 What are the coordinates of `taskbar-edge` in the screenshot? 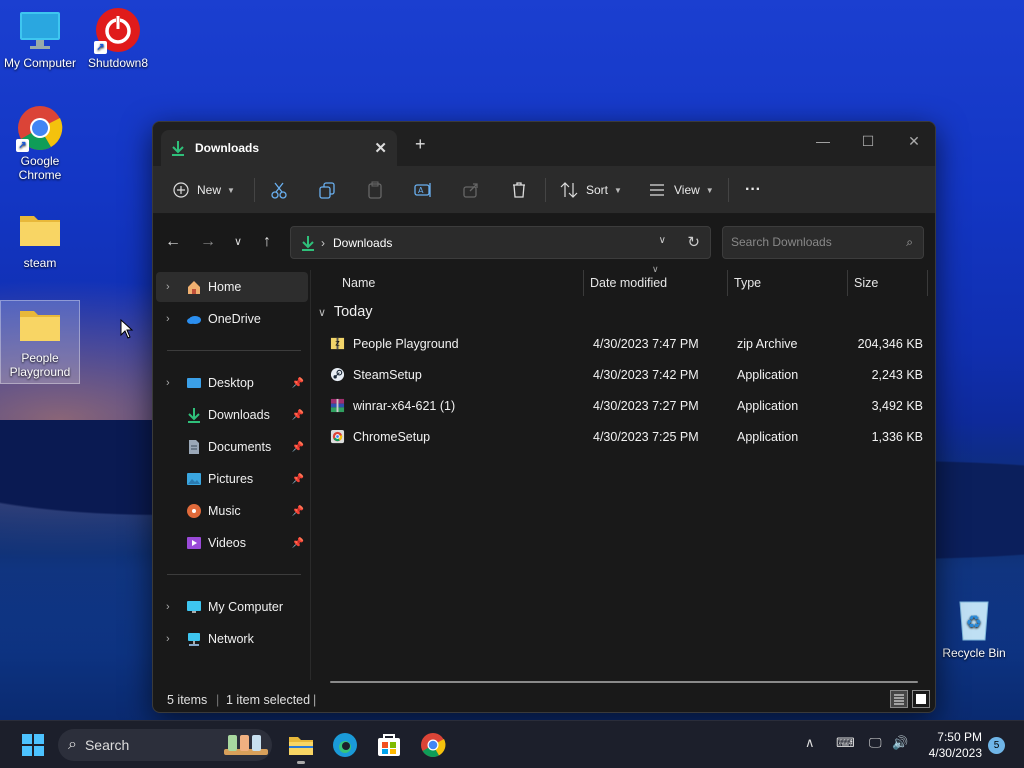 It's located at (345, 745).